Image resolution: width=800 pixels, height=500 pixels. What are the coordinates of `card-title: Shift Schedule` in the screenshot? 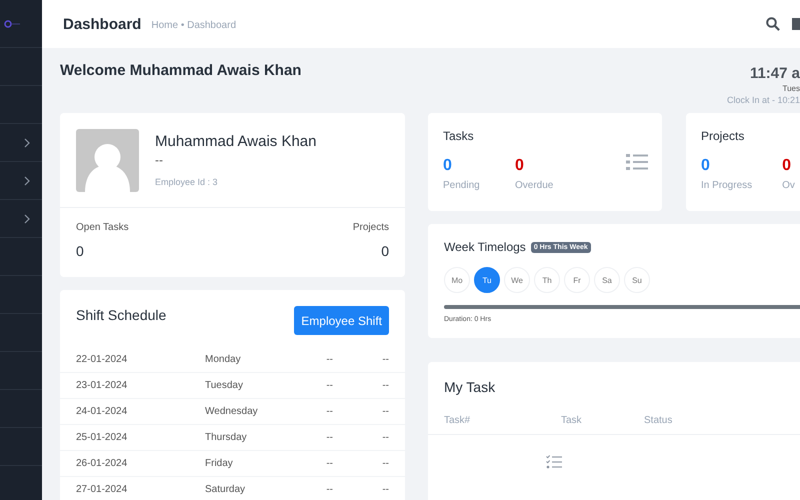 It's located at (121, 315).